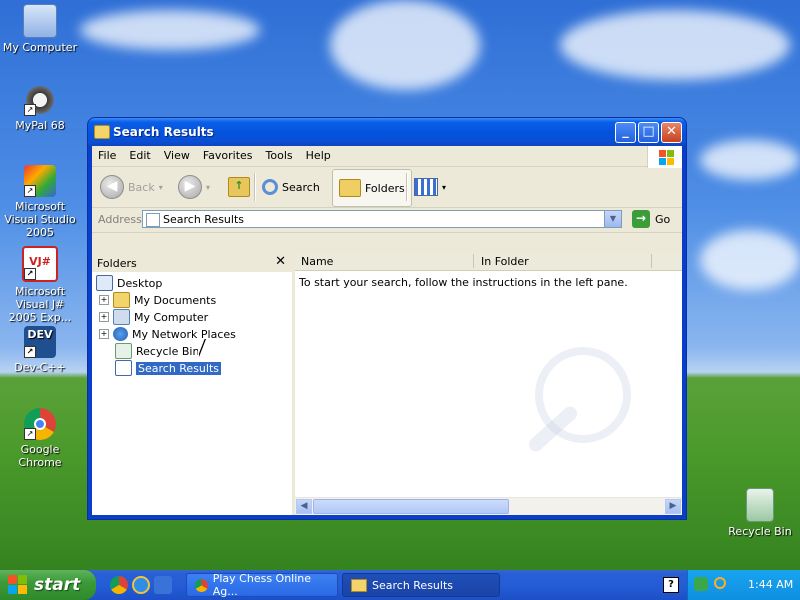  I want to click on windows-logo-icon, so click(664, 157).